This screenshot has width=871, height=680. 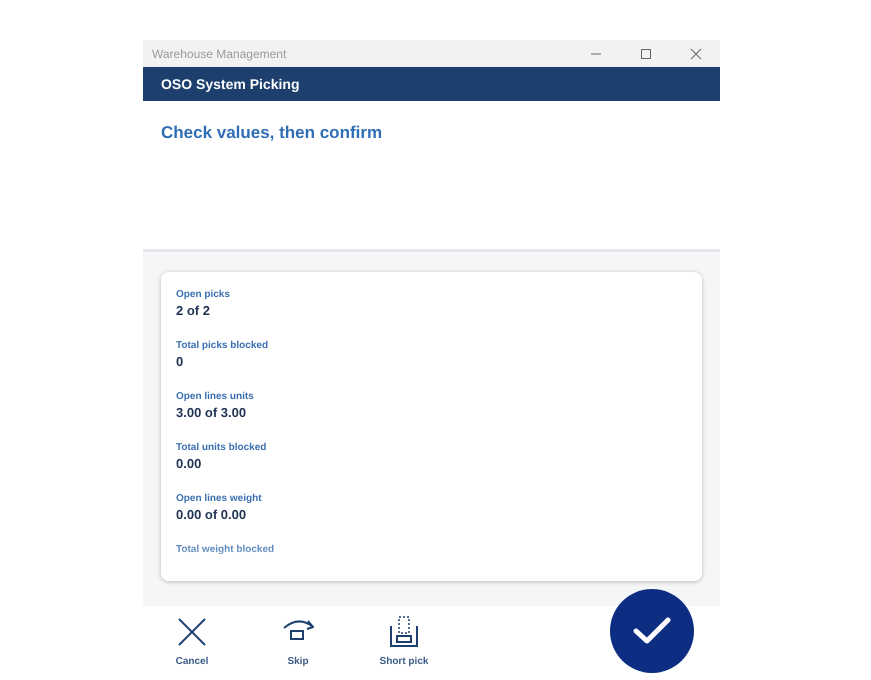 I want to click on cancel-icon, so click(x=192, y=632).